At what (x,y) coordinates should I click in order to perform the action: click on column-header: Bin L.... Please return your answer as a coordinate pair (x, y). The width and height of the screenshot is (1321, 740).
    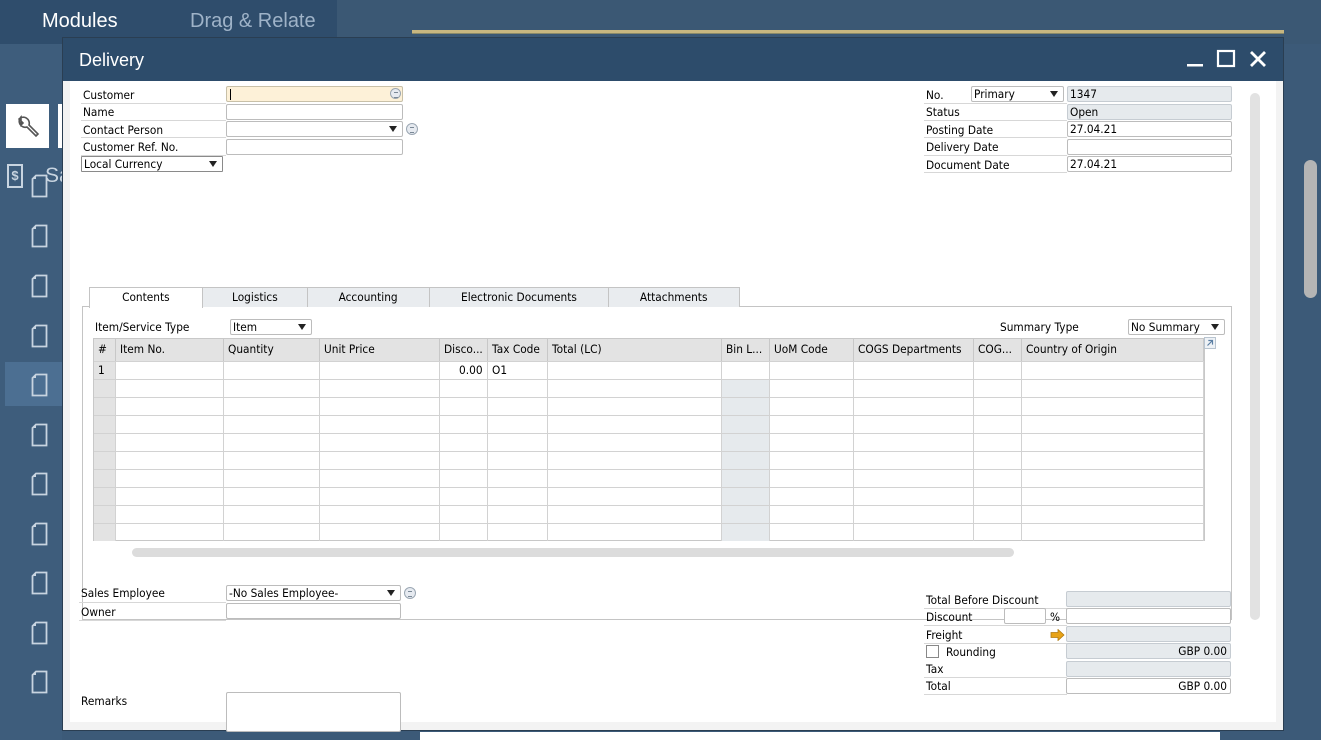
    Looking at the image, I should click on (746, 350).